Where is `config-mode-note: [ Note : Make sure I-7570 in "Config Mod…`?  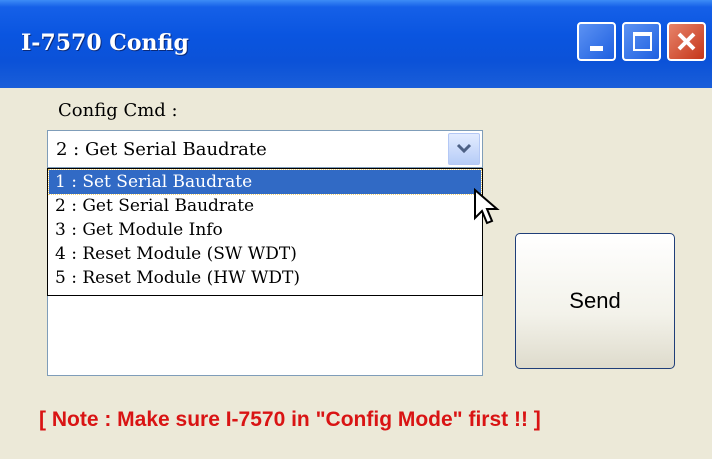 config-mode-note: [ Note : Make sure I-7570 in "Config Mod… is located at coordinates (290, 419).